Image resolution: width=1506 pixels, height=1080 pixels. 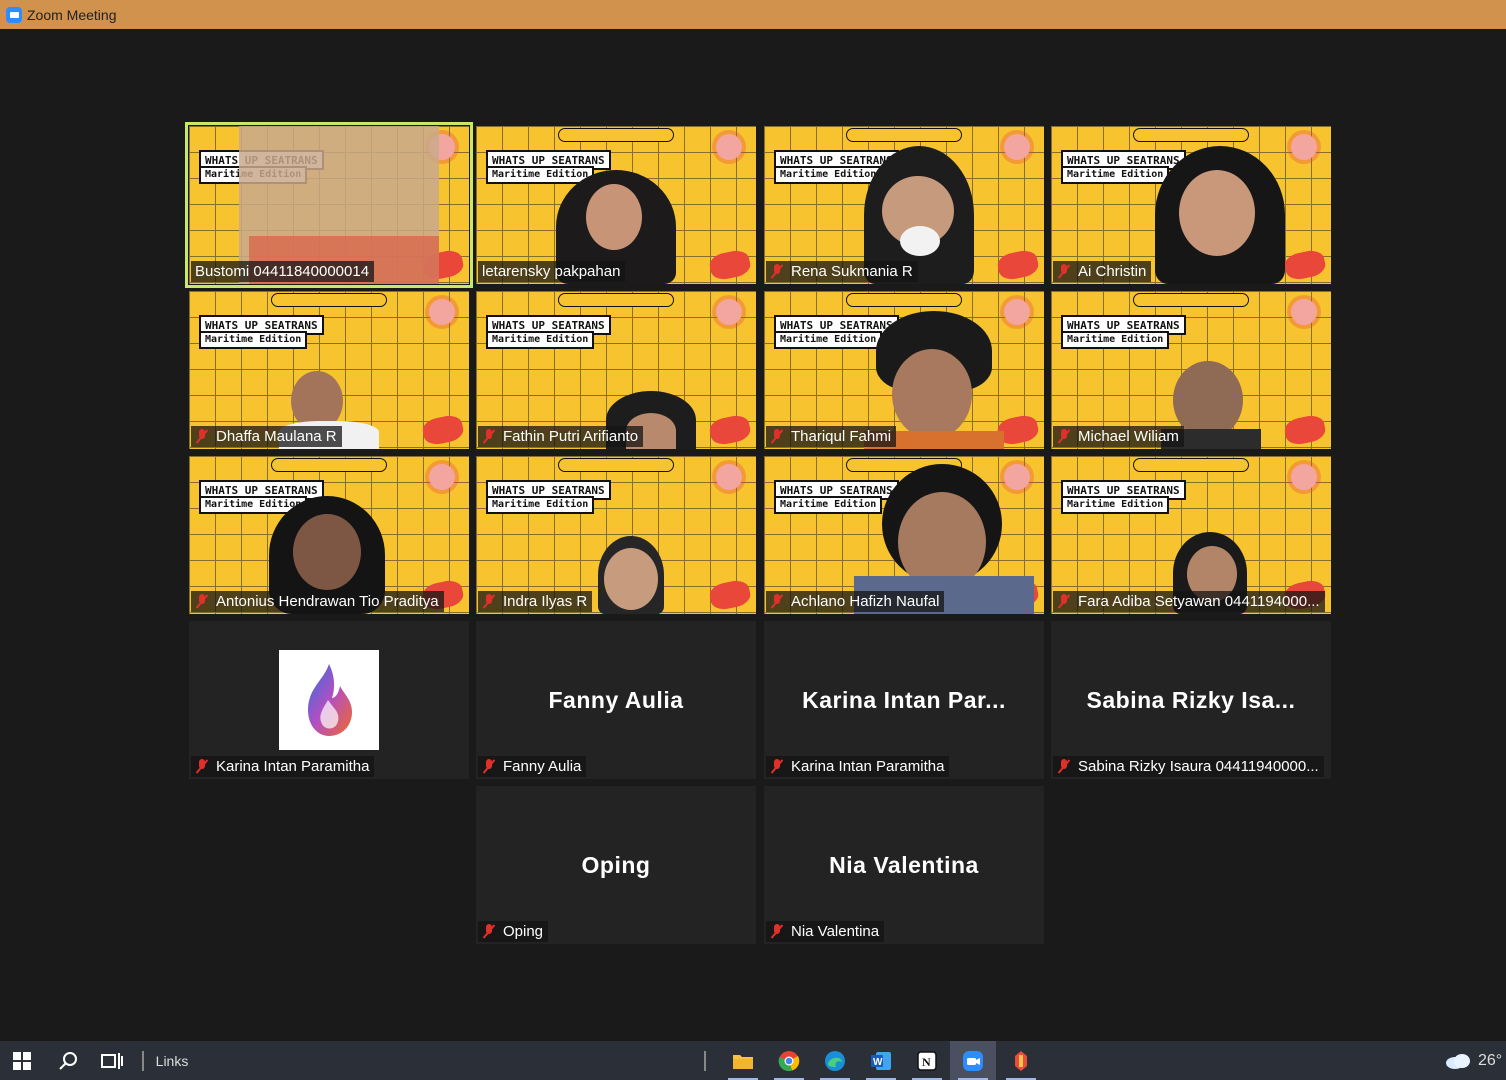 I want to click on video-tile: Fanny Aulia Fanny Aulia, so click(x=616, y=700).